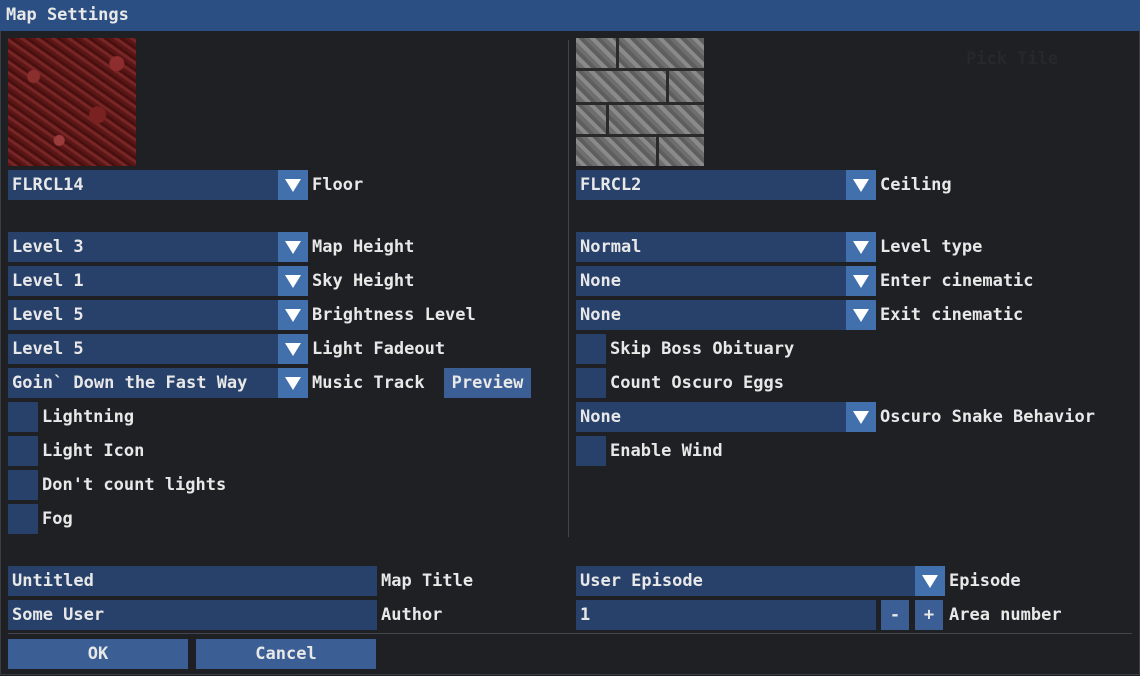 The width and height of the screenshot is (1140, 676). Describe the element at coordinates (726, 281) in the screenshot. I see `enter-cinematic-select: None` at that location.